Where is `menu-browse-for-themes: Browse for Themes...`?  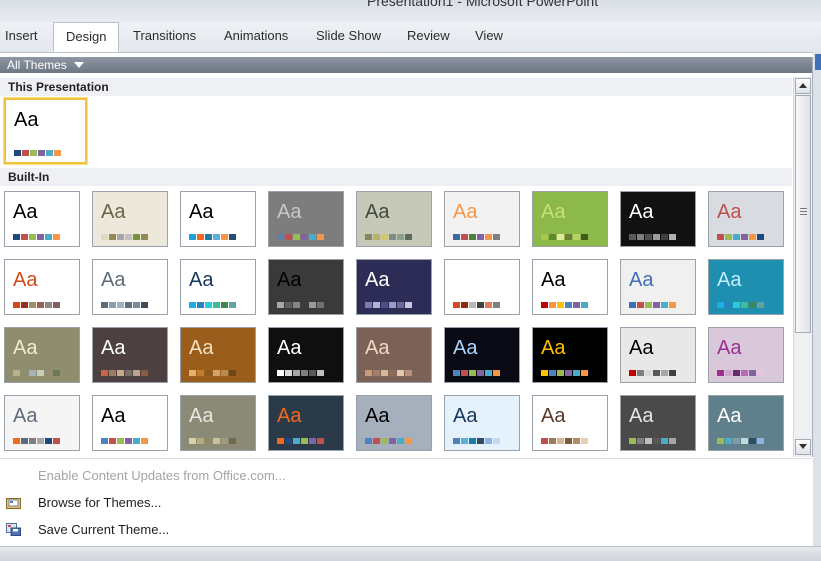 menu-browse-for-themes: Browse for Themes... is located at coordinates (395, 503).